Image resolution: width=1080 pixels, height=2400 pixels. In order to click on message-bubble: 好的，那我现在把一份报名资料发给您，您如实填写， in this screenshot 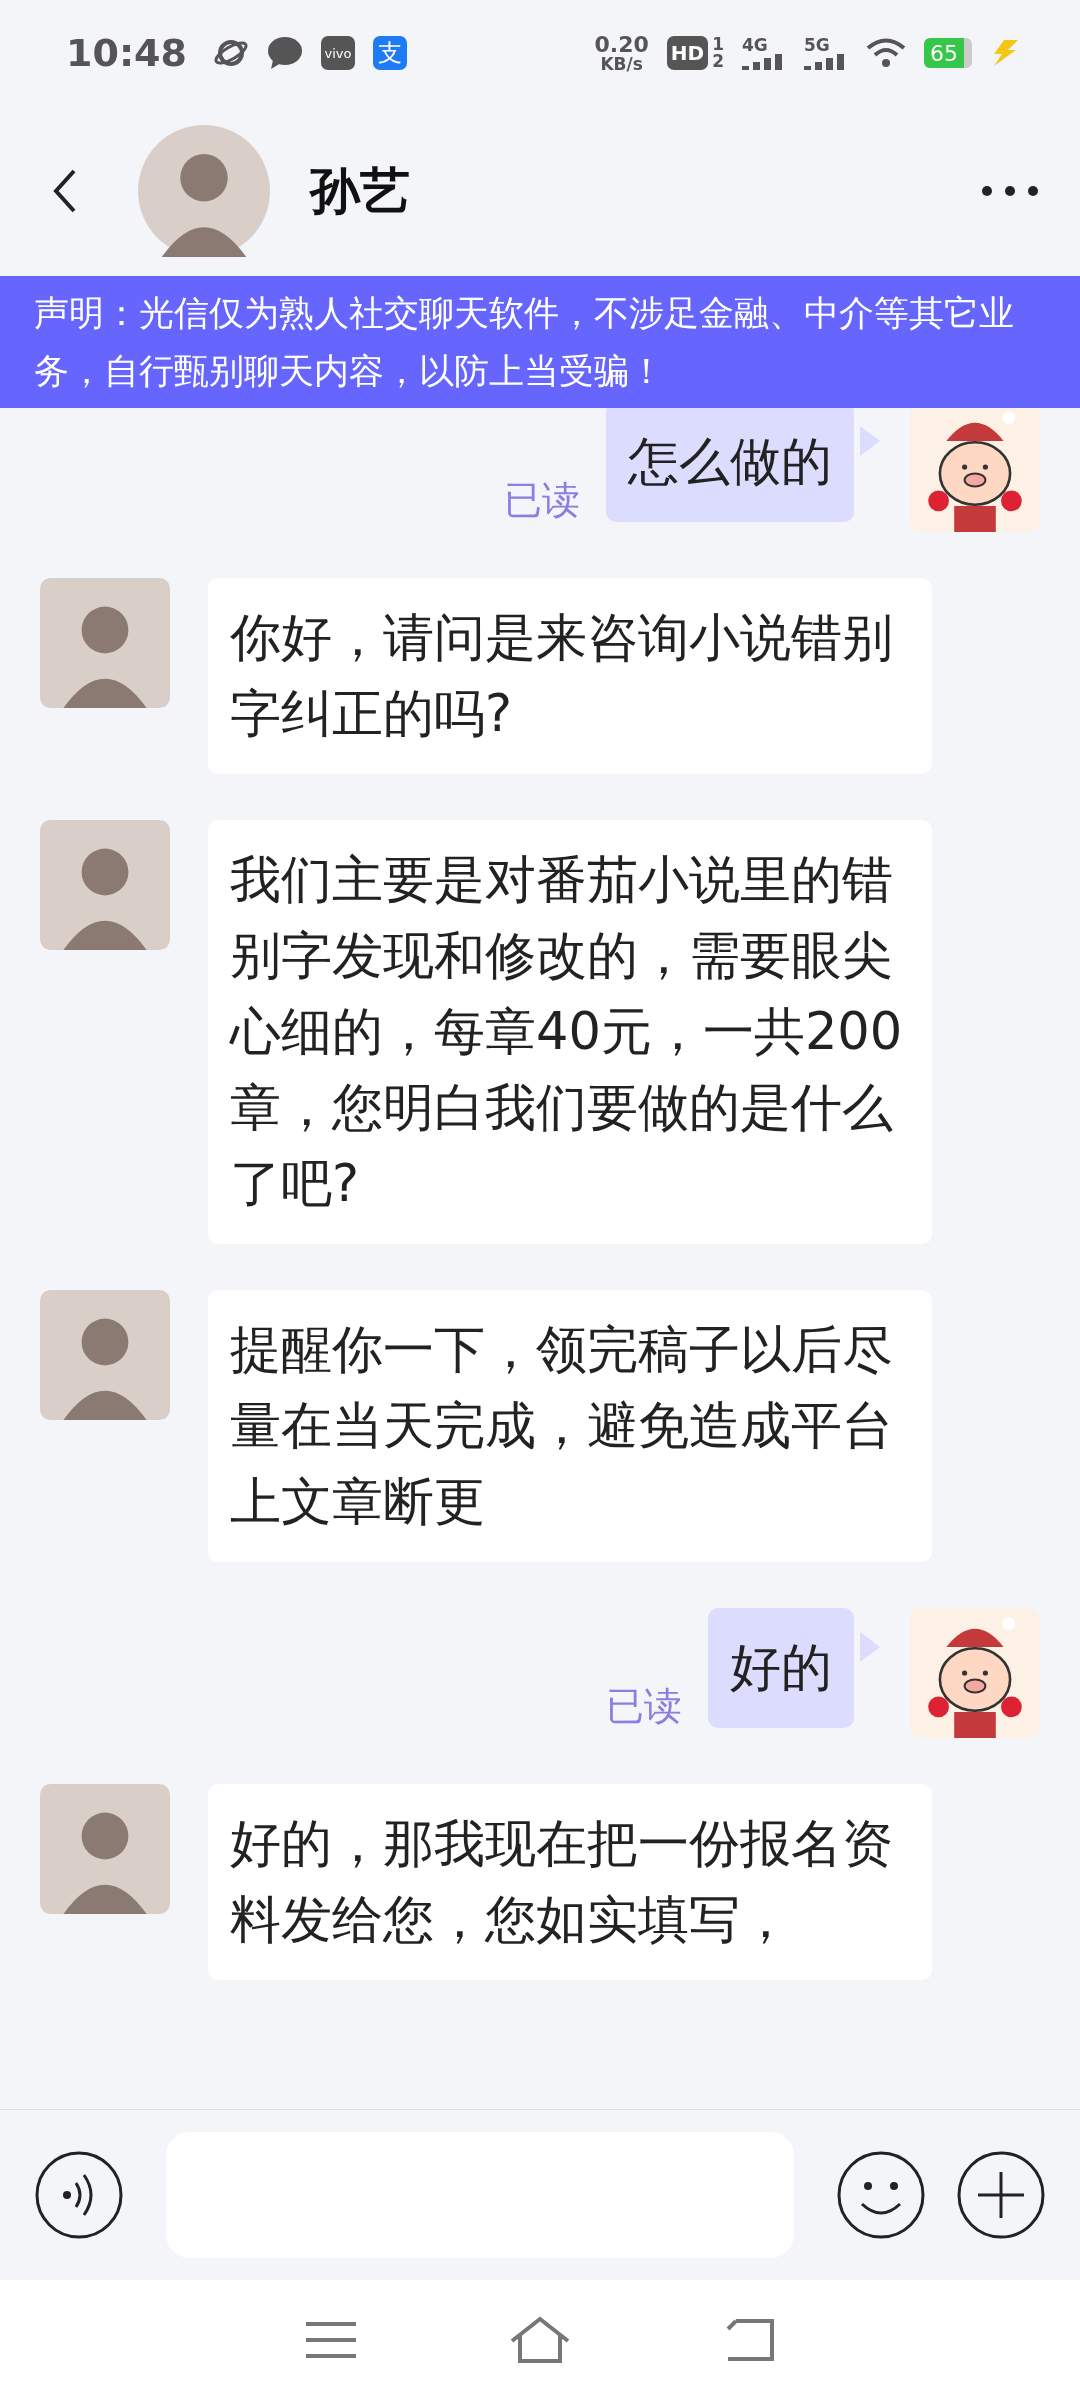, I will do `click(570, 1882)`.